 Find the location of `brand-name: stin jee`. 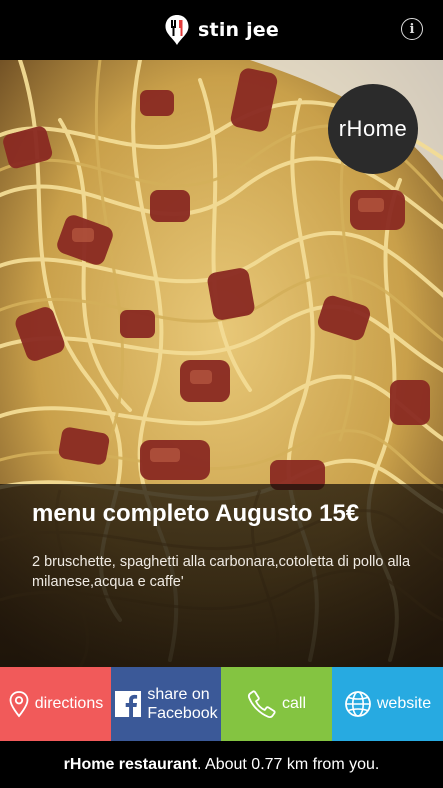

brand-name: stin jee is located at coordinates (238, 30).